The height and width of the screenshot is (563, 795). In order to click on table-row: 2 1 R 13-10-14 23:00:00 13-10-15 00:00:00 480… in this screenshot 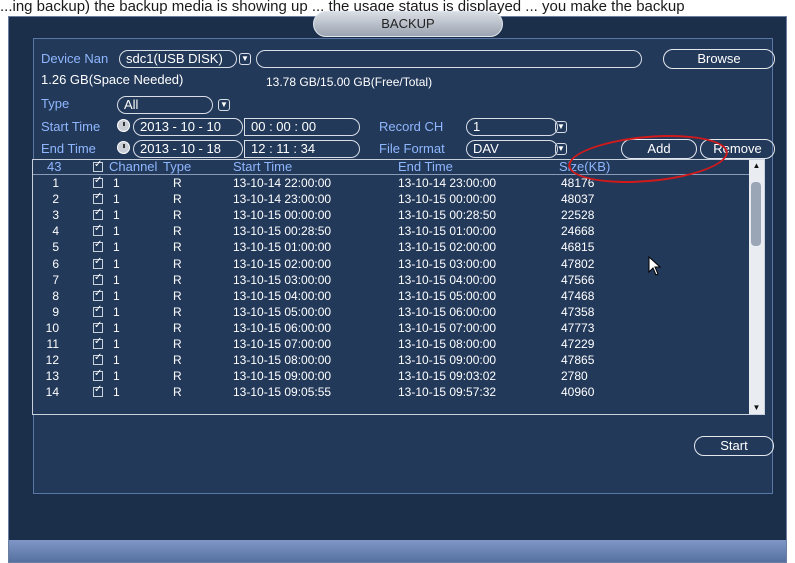, I will do `click(391, 199)`.